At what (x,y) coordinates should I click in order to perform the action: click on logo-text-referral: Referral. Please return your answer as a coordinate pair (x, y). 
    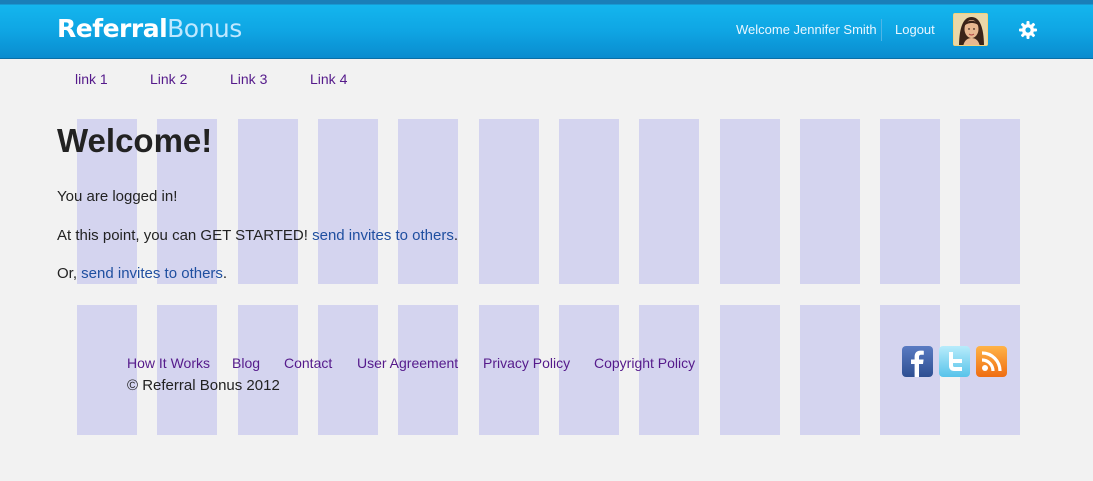
    Looking at the image, I should click on (112, 28).